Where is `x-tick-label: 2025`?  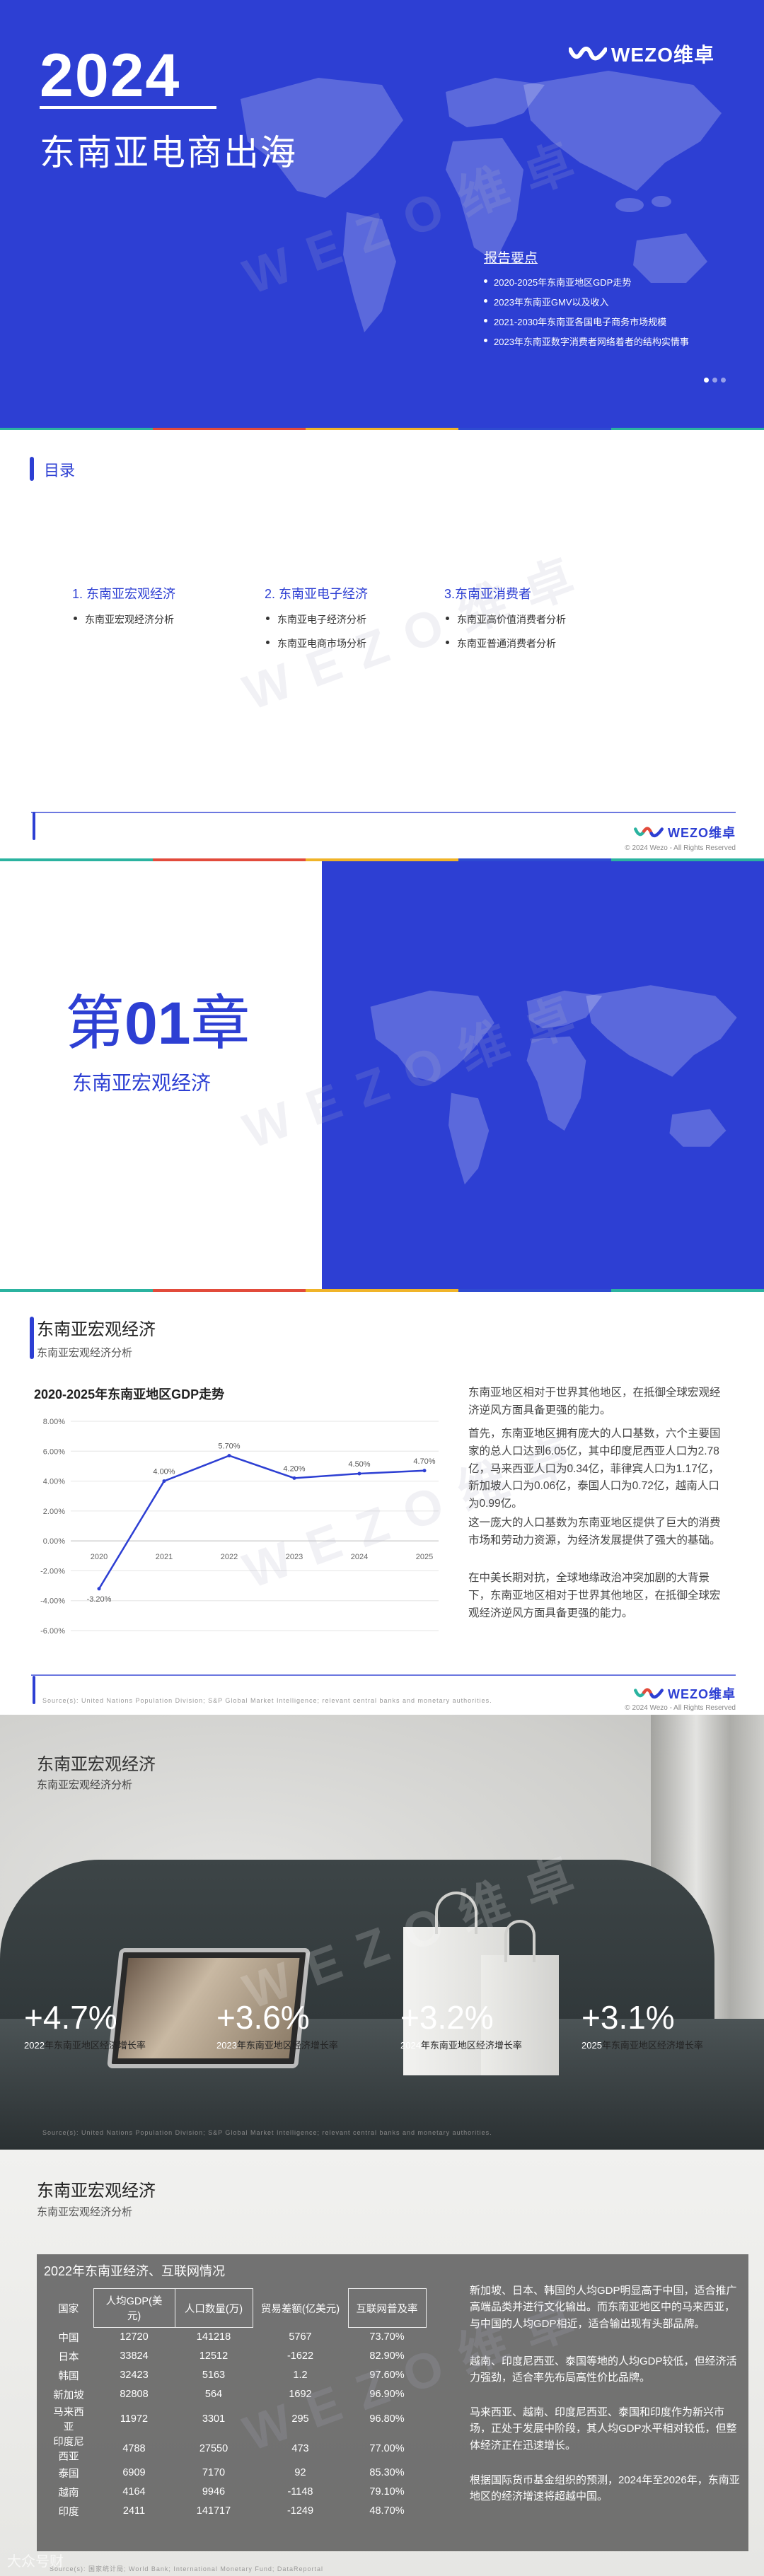
x-tick-label: 2025 is located at coordinates (424, 1557).